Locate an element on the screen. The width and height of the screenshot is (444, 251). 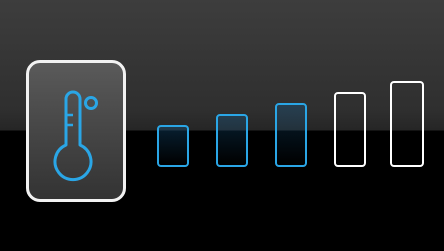
temperature-tile is located at coordinates (76, 131).